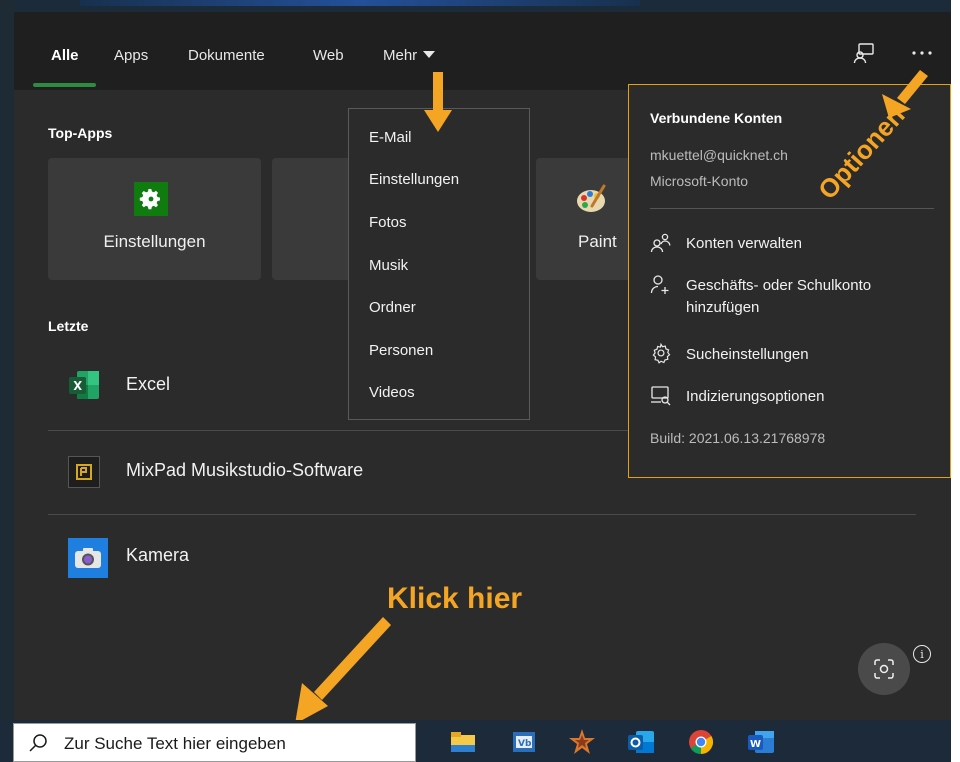 The image size is (960, 762). I want to click on taskbar: Zur Suche Text hier eingeben Vb W, so click(480, 741).